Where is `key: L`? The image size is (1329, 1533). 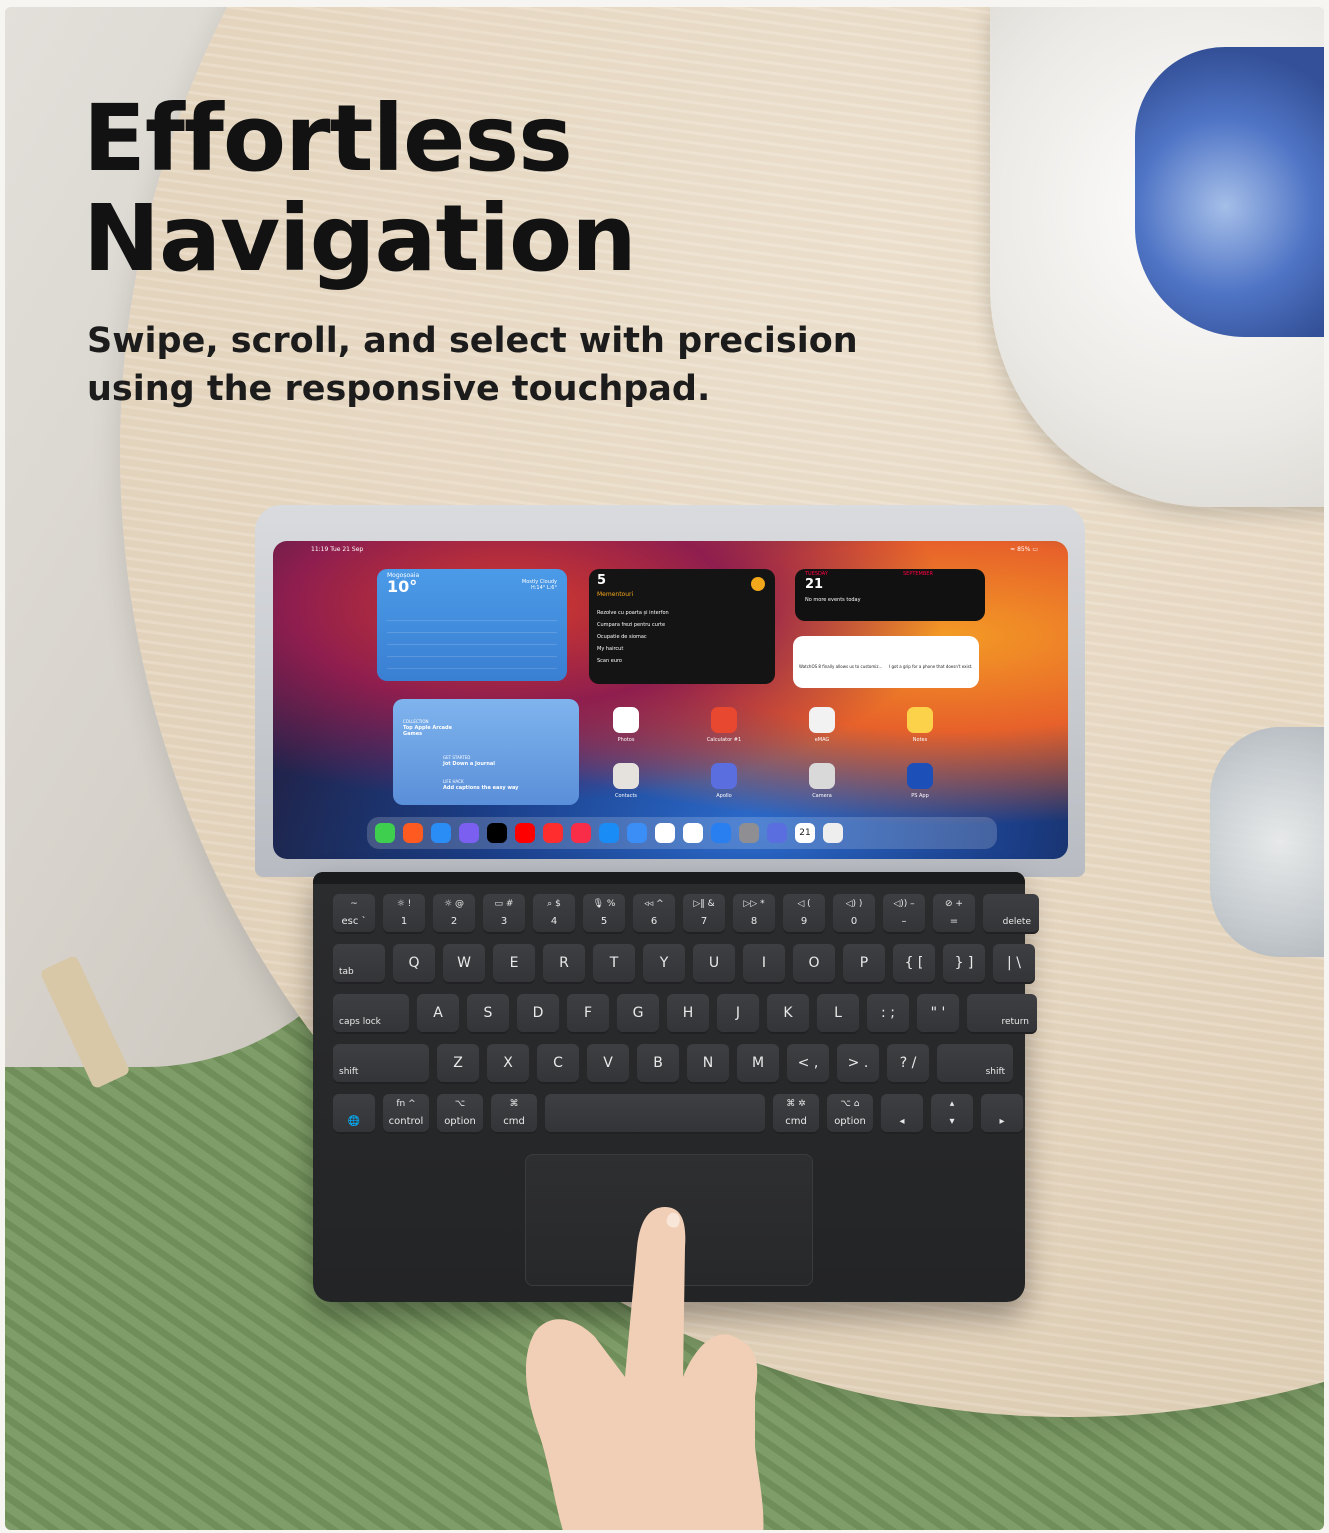
key: L is located at coordinates (838, 1014).